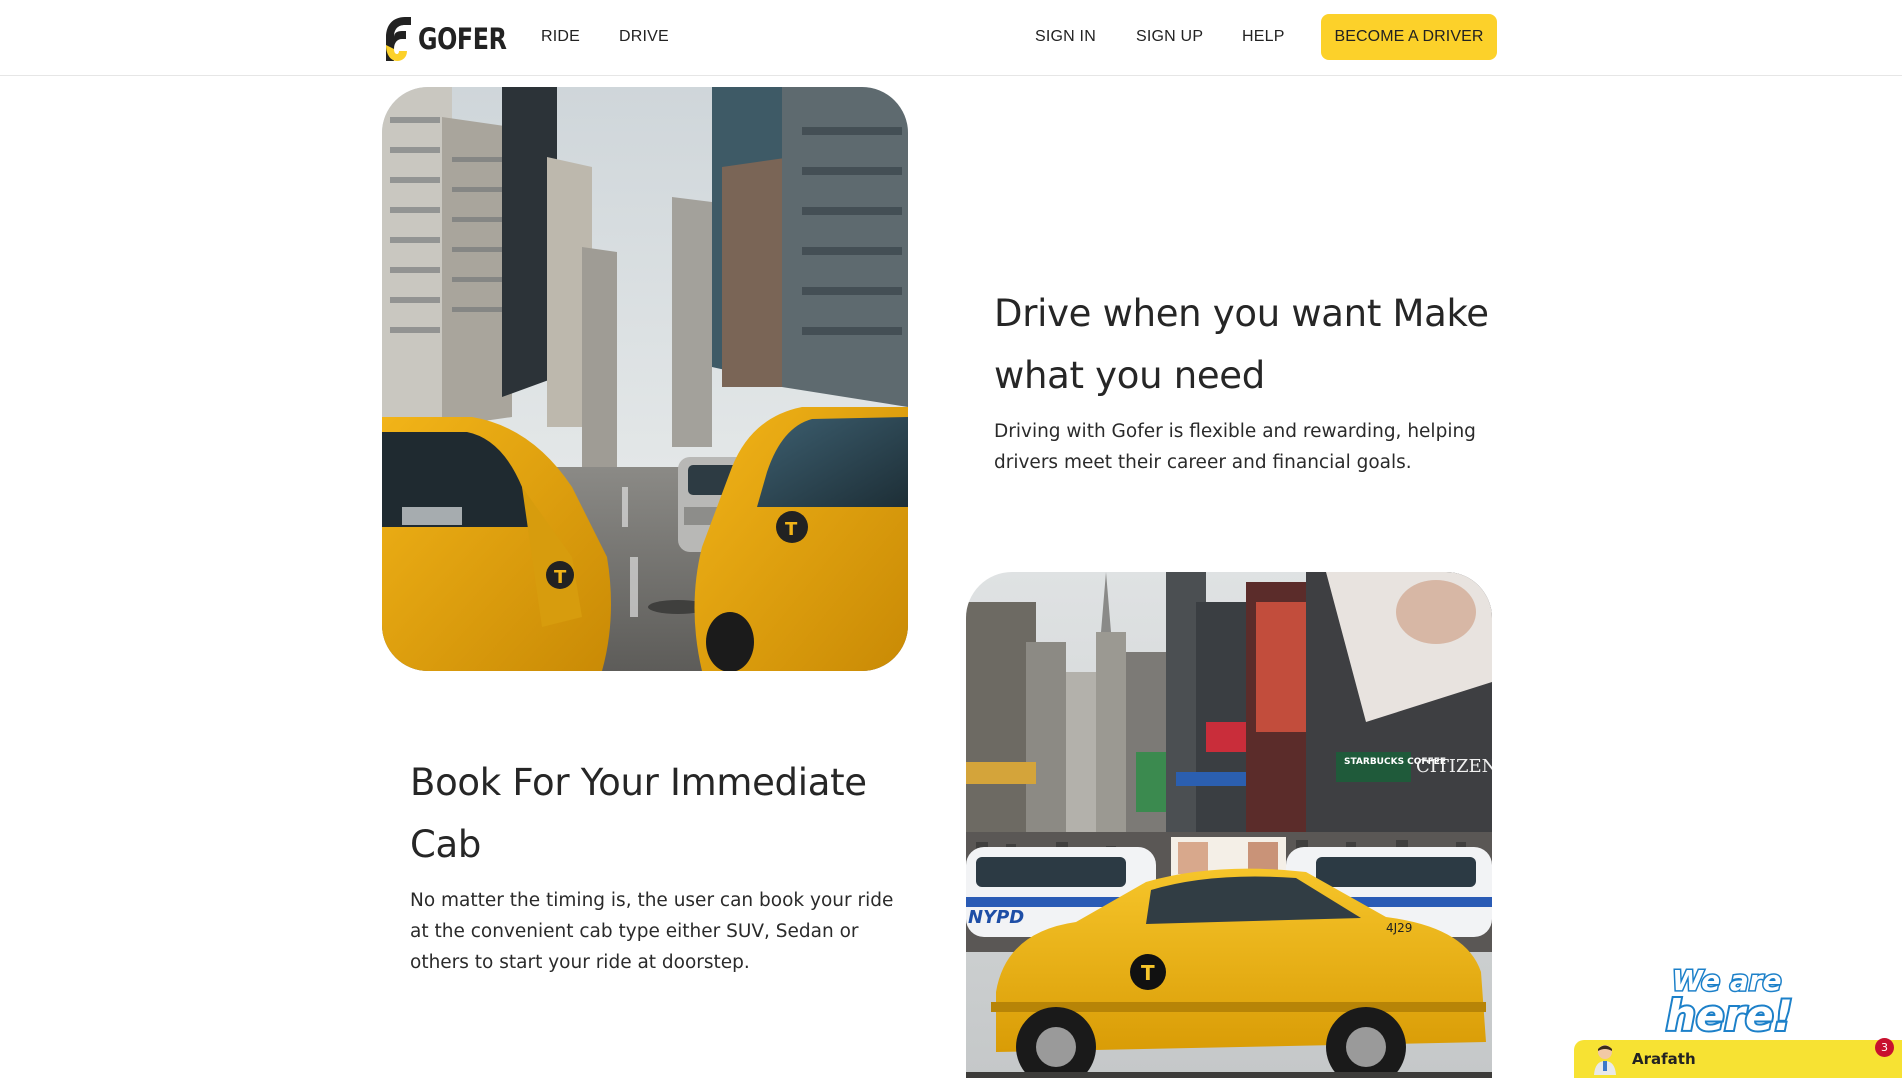 The height and width of the screenshot is (1078, 1902). What do you see at coordinates (1409, 37) in the screenshot?
I see `become-a-driver-button: BECOME A DRIVER` at bounding box center [1409, 37].